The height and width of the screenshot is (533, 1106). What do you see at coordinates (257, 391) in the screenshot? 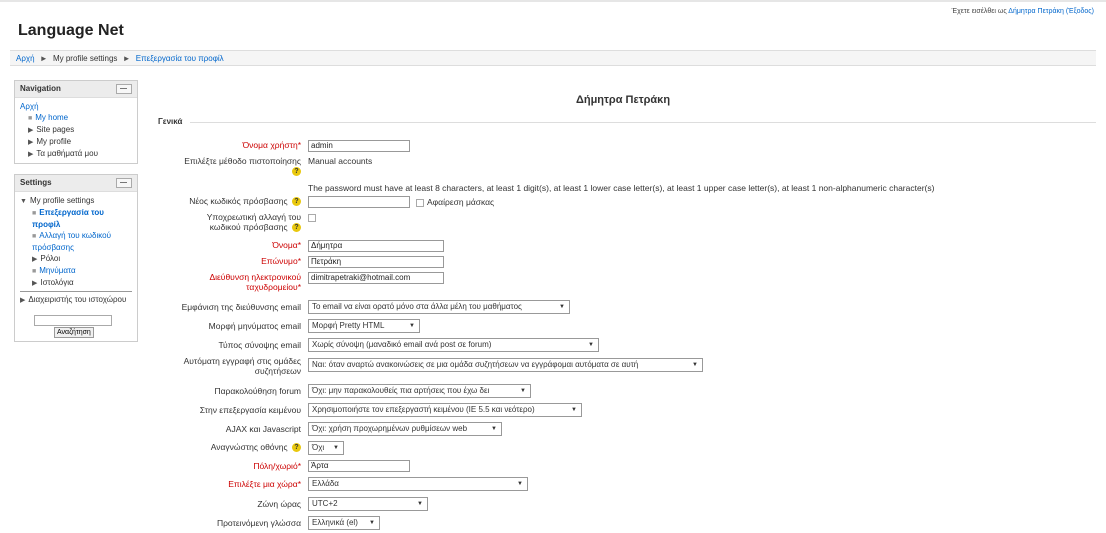
I see `tracking-label: Παρακολούθηση forum` at bounding box center [257, 391].